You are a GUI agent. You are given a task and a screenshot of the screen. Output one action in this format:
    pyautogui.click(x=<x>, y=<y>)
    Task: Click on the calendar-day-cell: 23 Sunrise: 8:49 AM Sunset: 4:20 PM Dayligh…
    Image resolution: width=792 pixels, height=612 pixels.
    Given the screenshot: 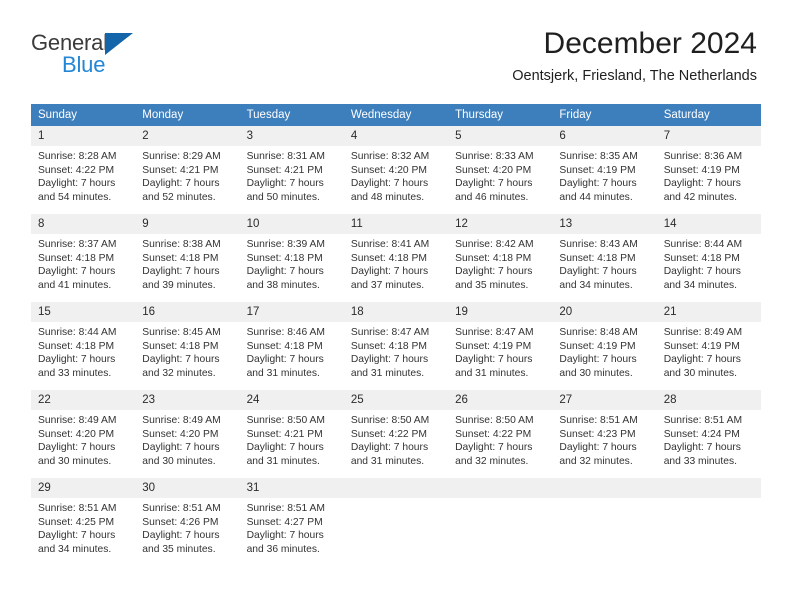 What is the action you would take?
    pyautogui.click(x=187, y=434)
    